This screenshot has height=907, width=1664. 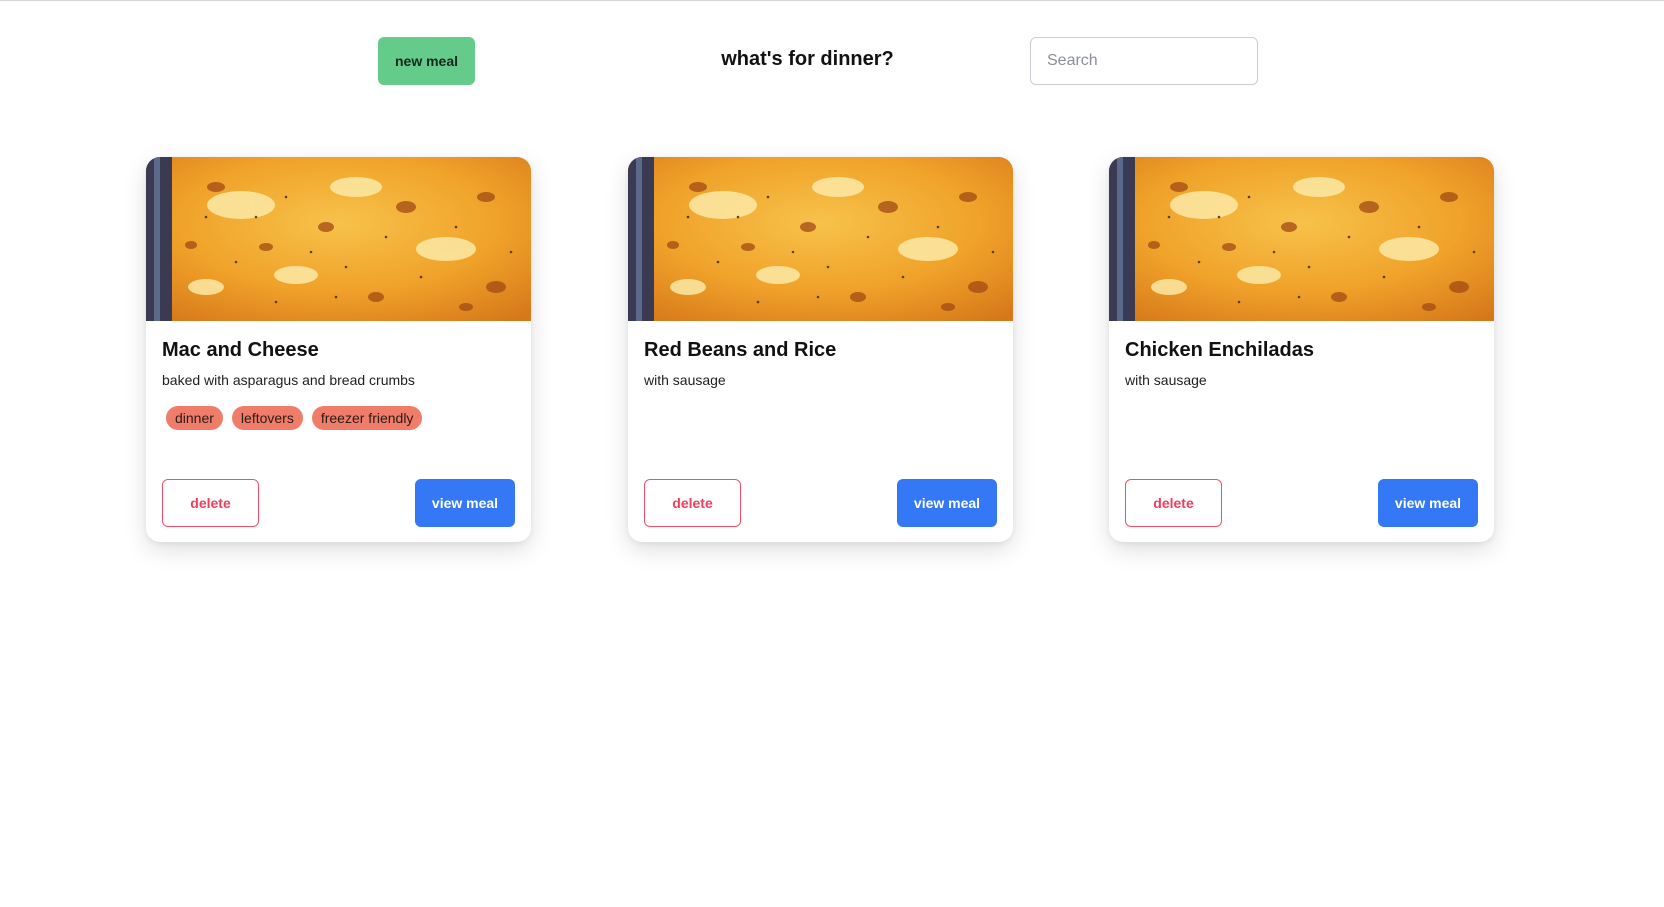 What do you see at coordinates (240, 350) in the screenshot?
I see `meal-title: Mac and Cheese` at bounding box center [240, 350].